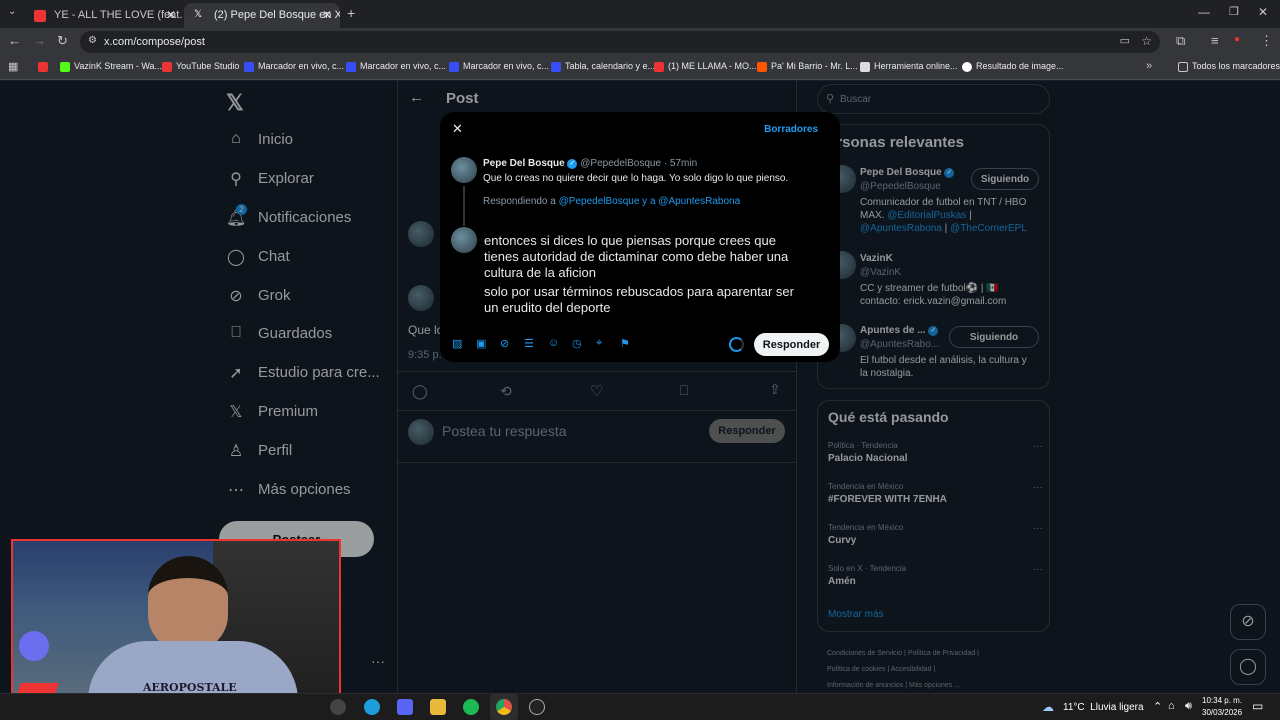 The width and height of the screenshot is (1280, 720). What do you see at coordinates (92, 40) in the screenshot?
I see `site-info-icon: ⚙` at bounding box center [92, 40].